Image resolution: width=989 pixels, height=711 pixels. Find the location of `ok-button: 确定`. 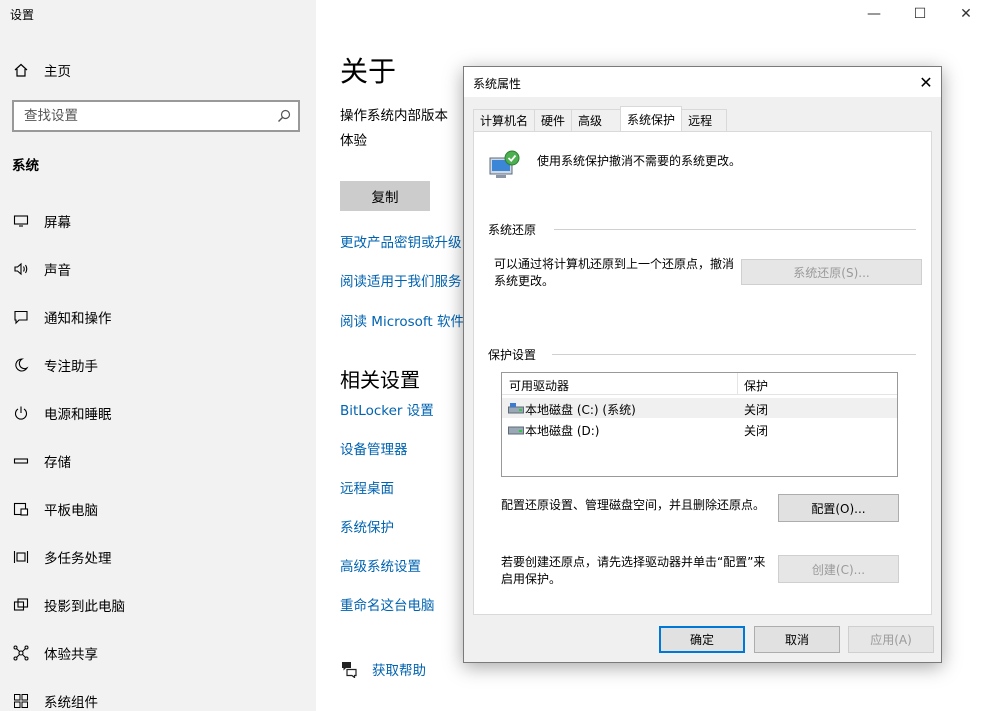

ok-button: 确定 is located at coordinates (702, 639).